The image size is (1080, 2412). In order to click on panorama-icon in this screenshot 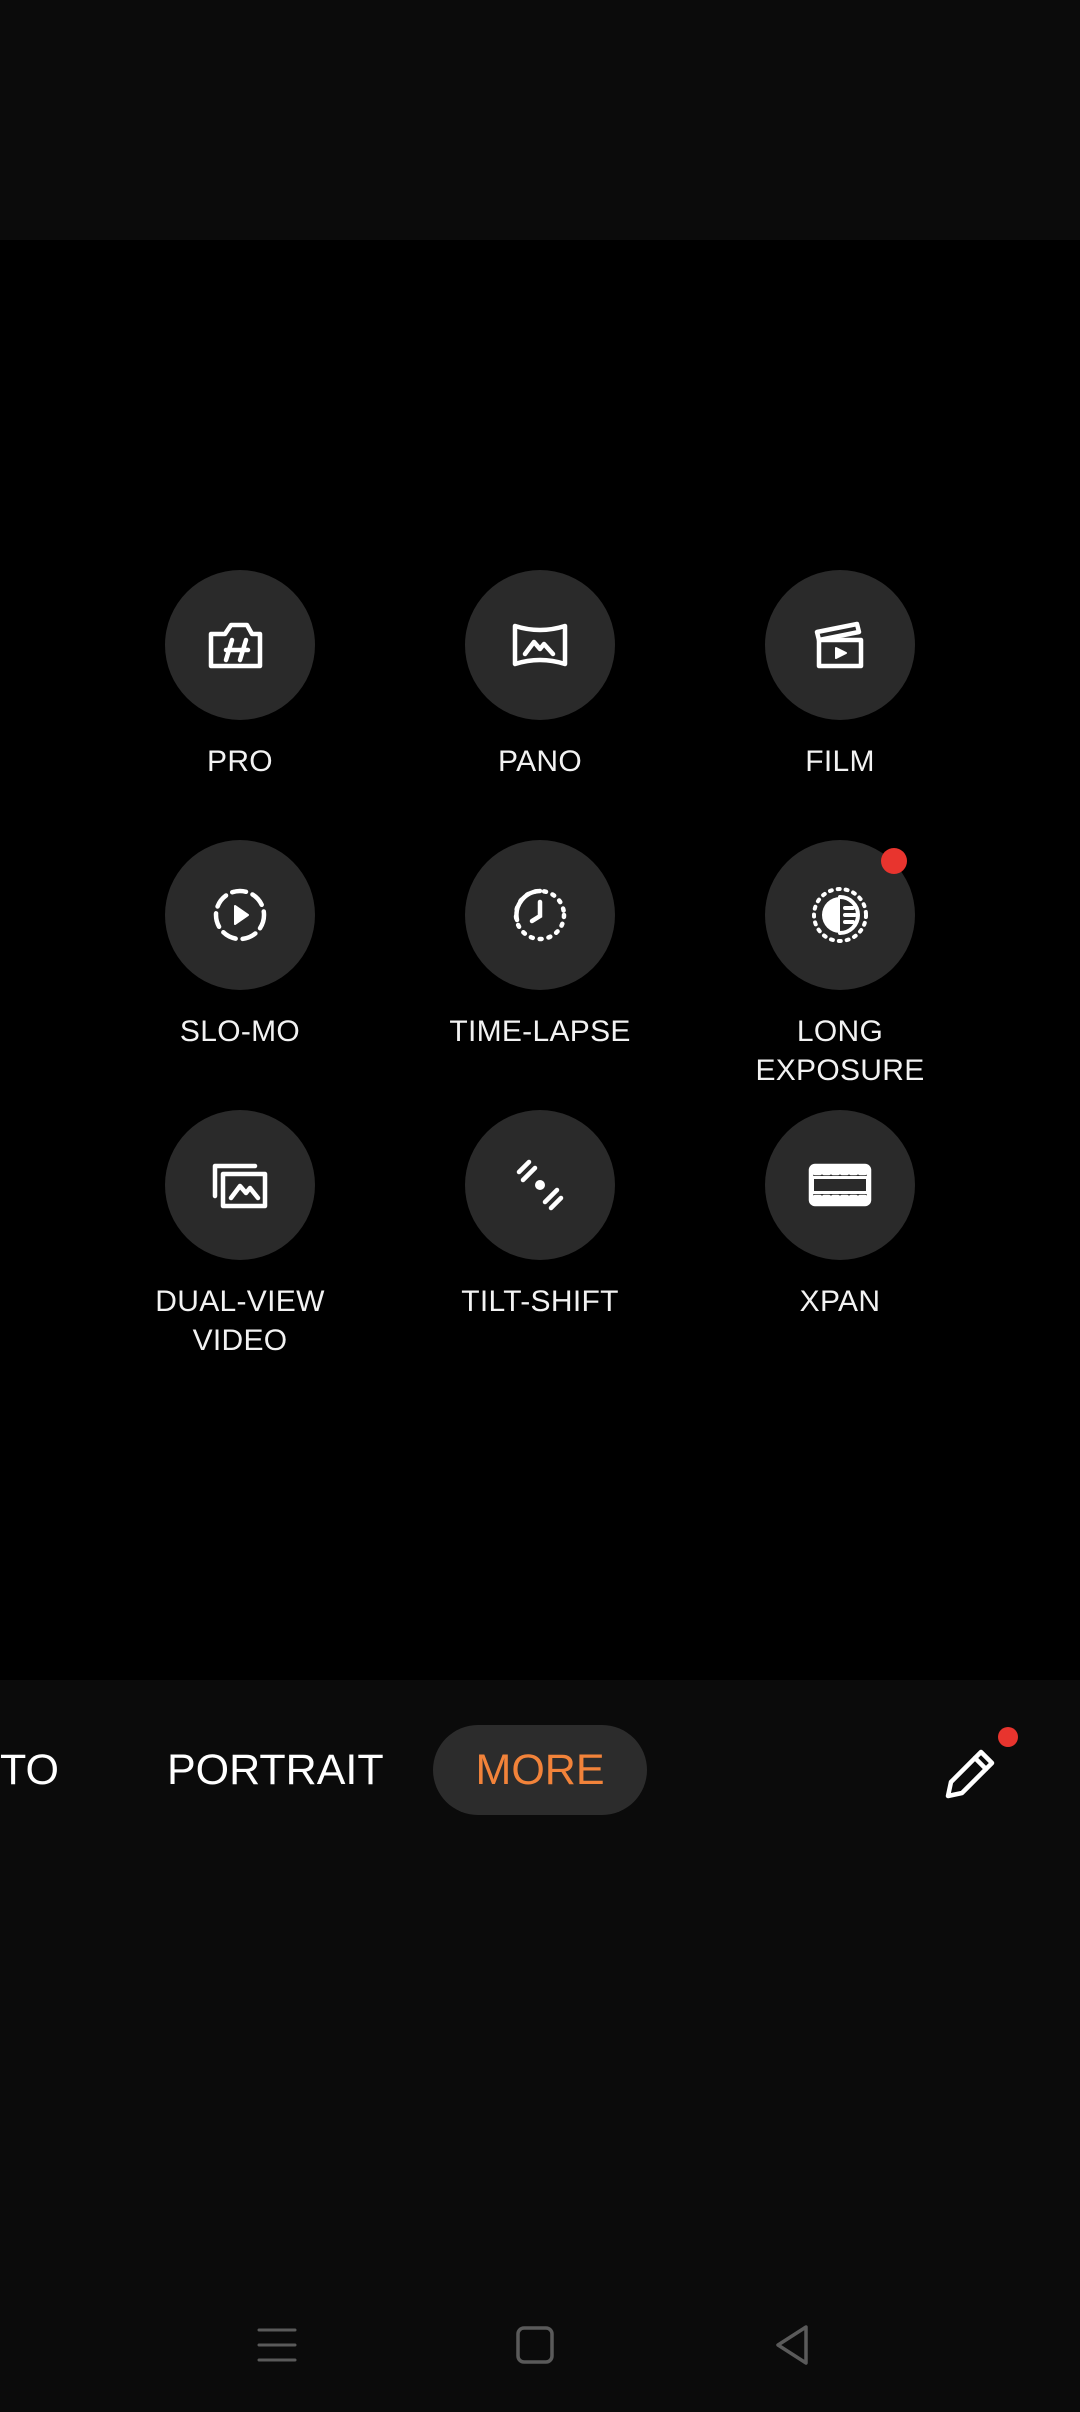, I will do `click(540, 645)`.